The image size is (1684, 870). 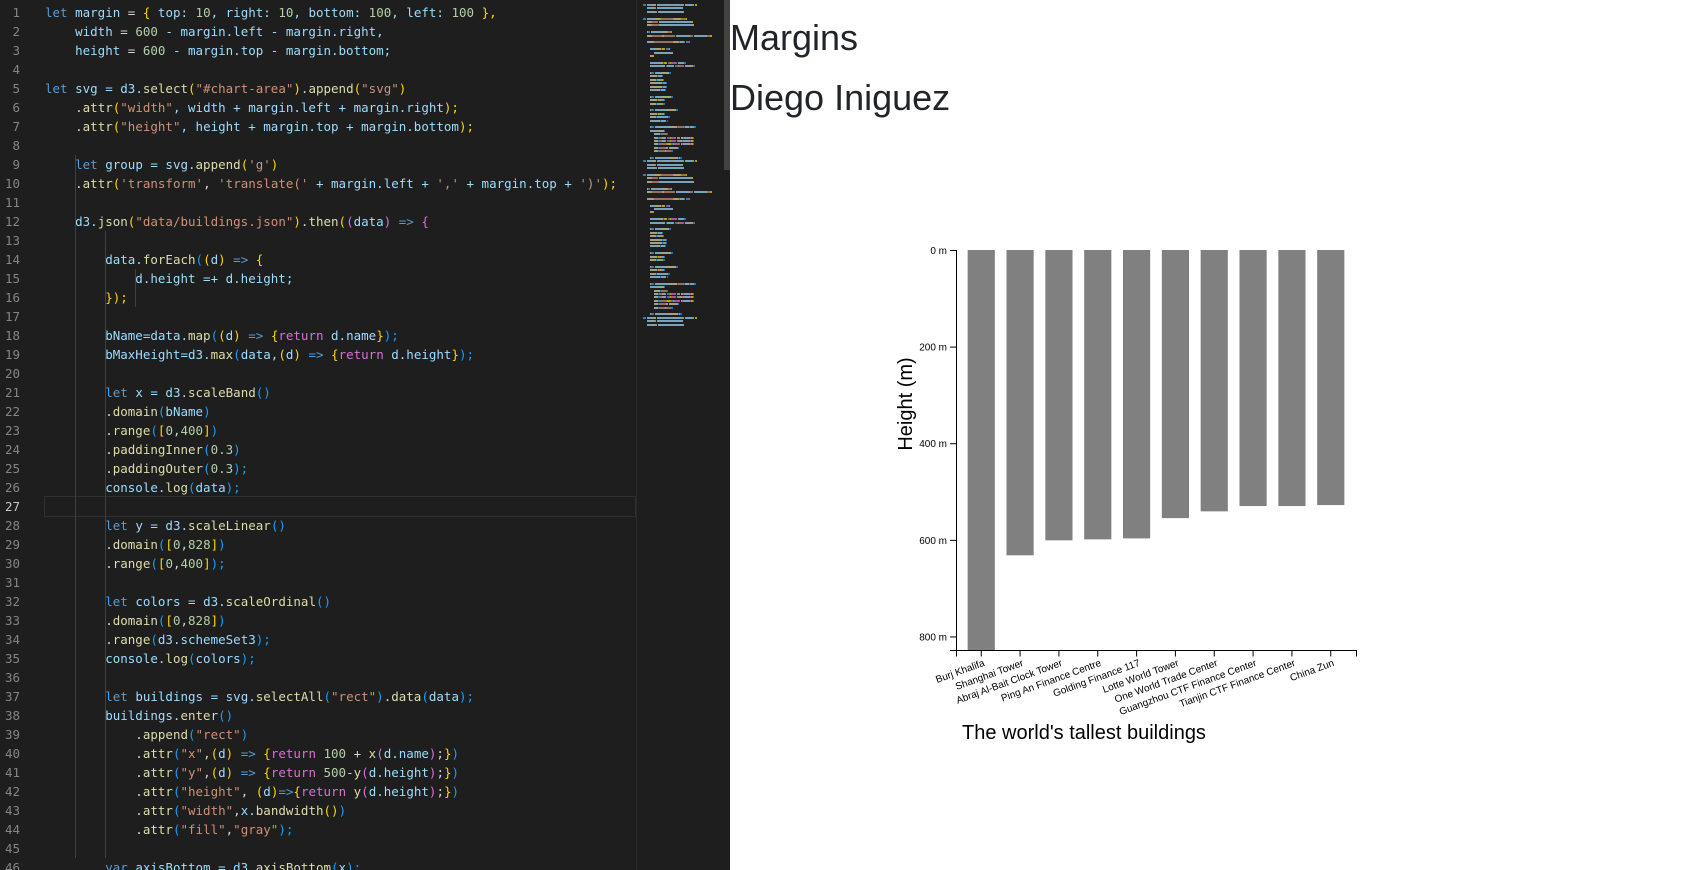 I want to click on code-line: .attr("fill","gray");, so click(x=169, y=829).